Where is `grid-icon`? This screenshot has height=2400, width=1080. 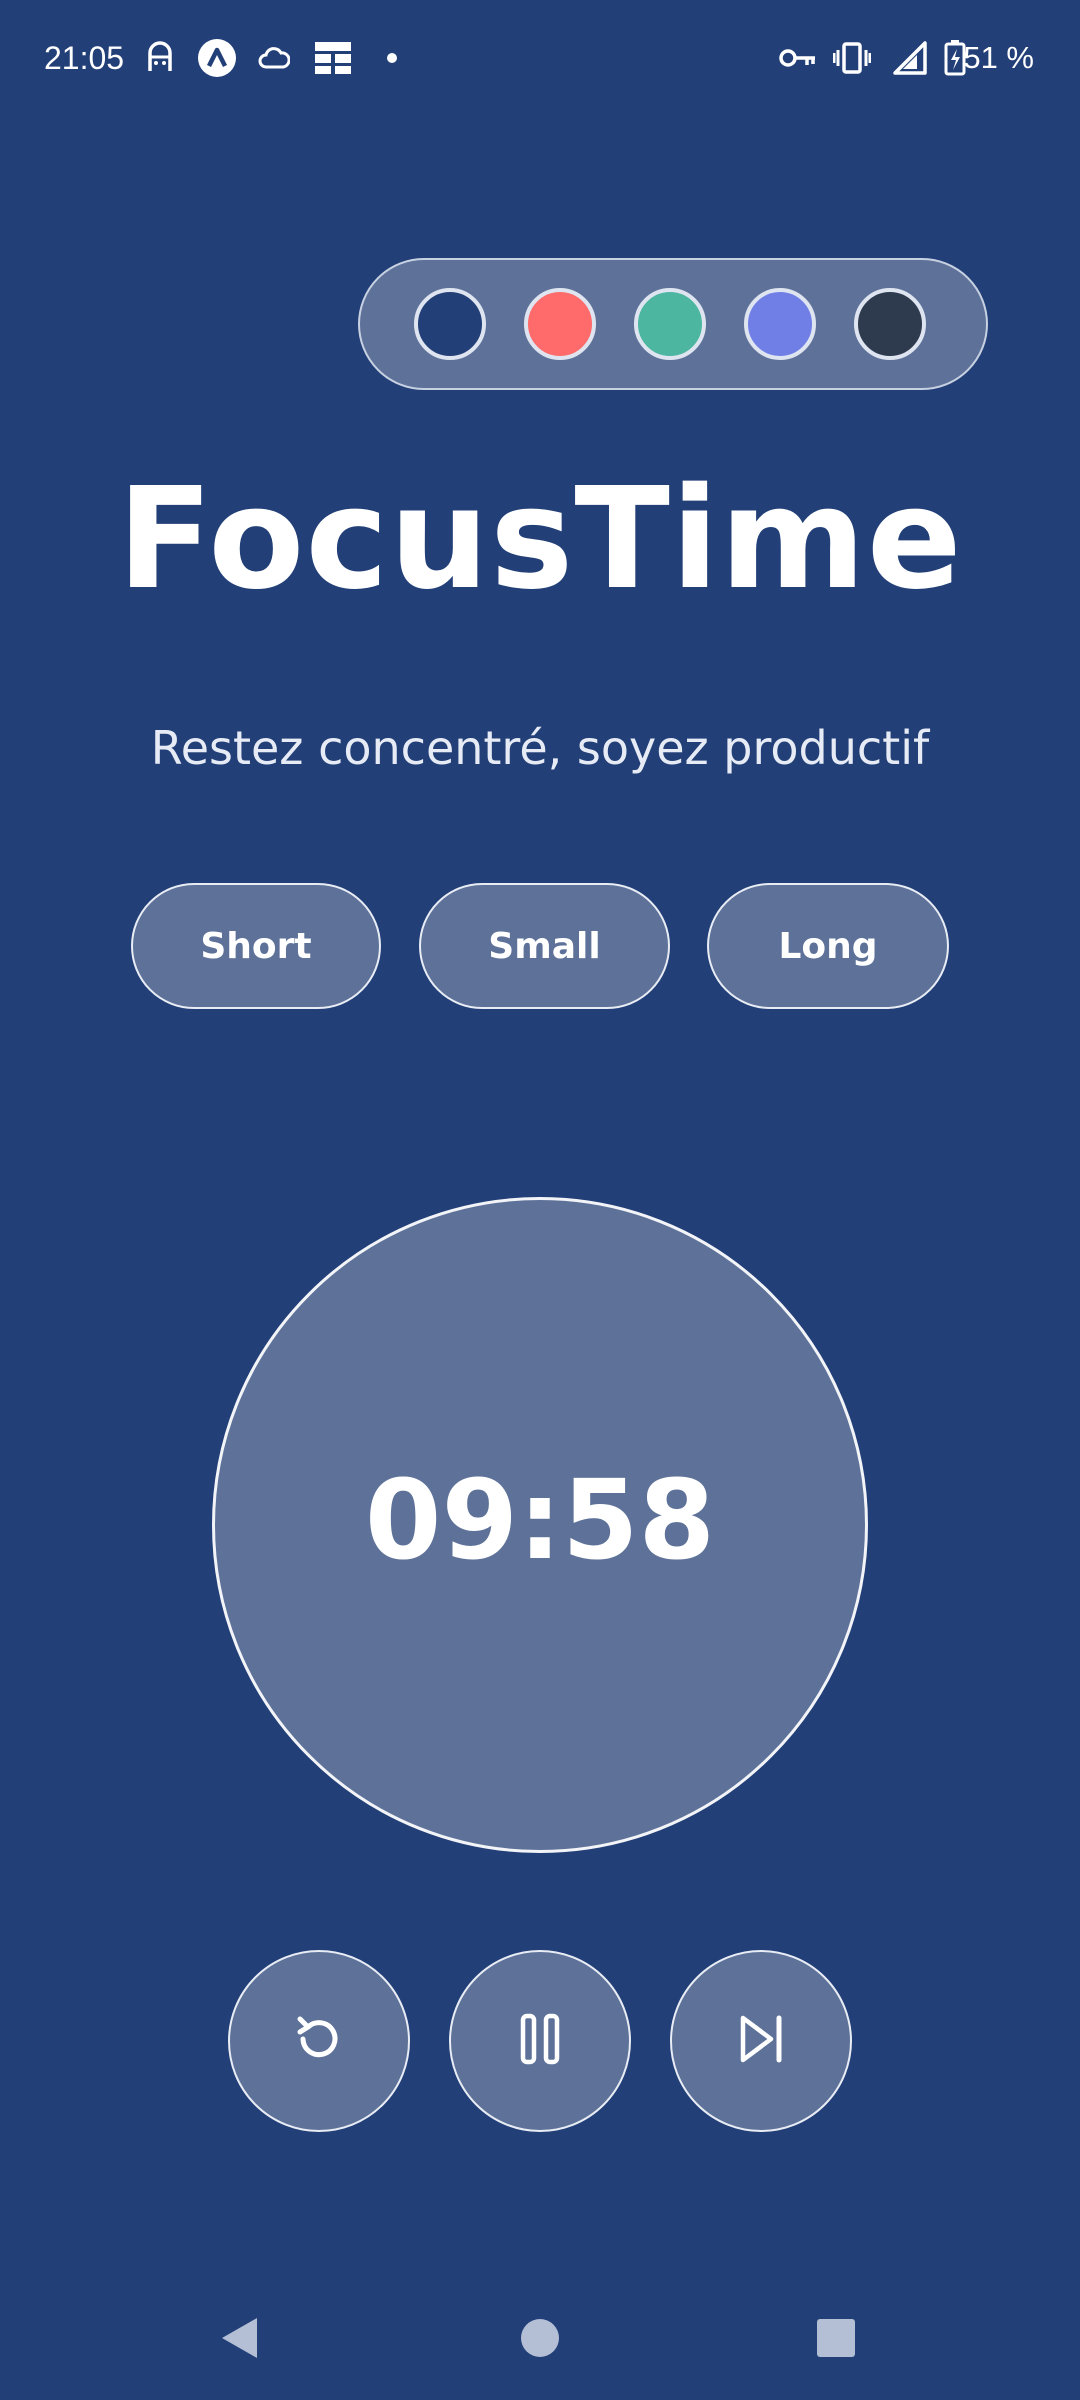
grid-icon is located at coordinates (333, 58).